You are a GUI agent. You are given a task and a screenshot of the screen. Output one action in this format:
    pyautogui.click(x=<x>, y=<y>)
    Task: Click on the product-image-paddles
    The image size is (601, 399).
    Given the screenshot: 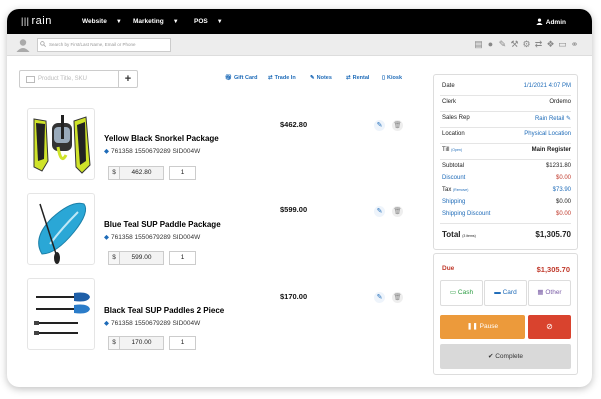 What is the action you would take?
    pyautogui.click(x=61, y=314)
    